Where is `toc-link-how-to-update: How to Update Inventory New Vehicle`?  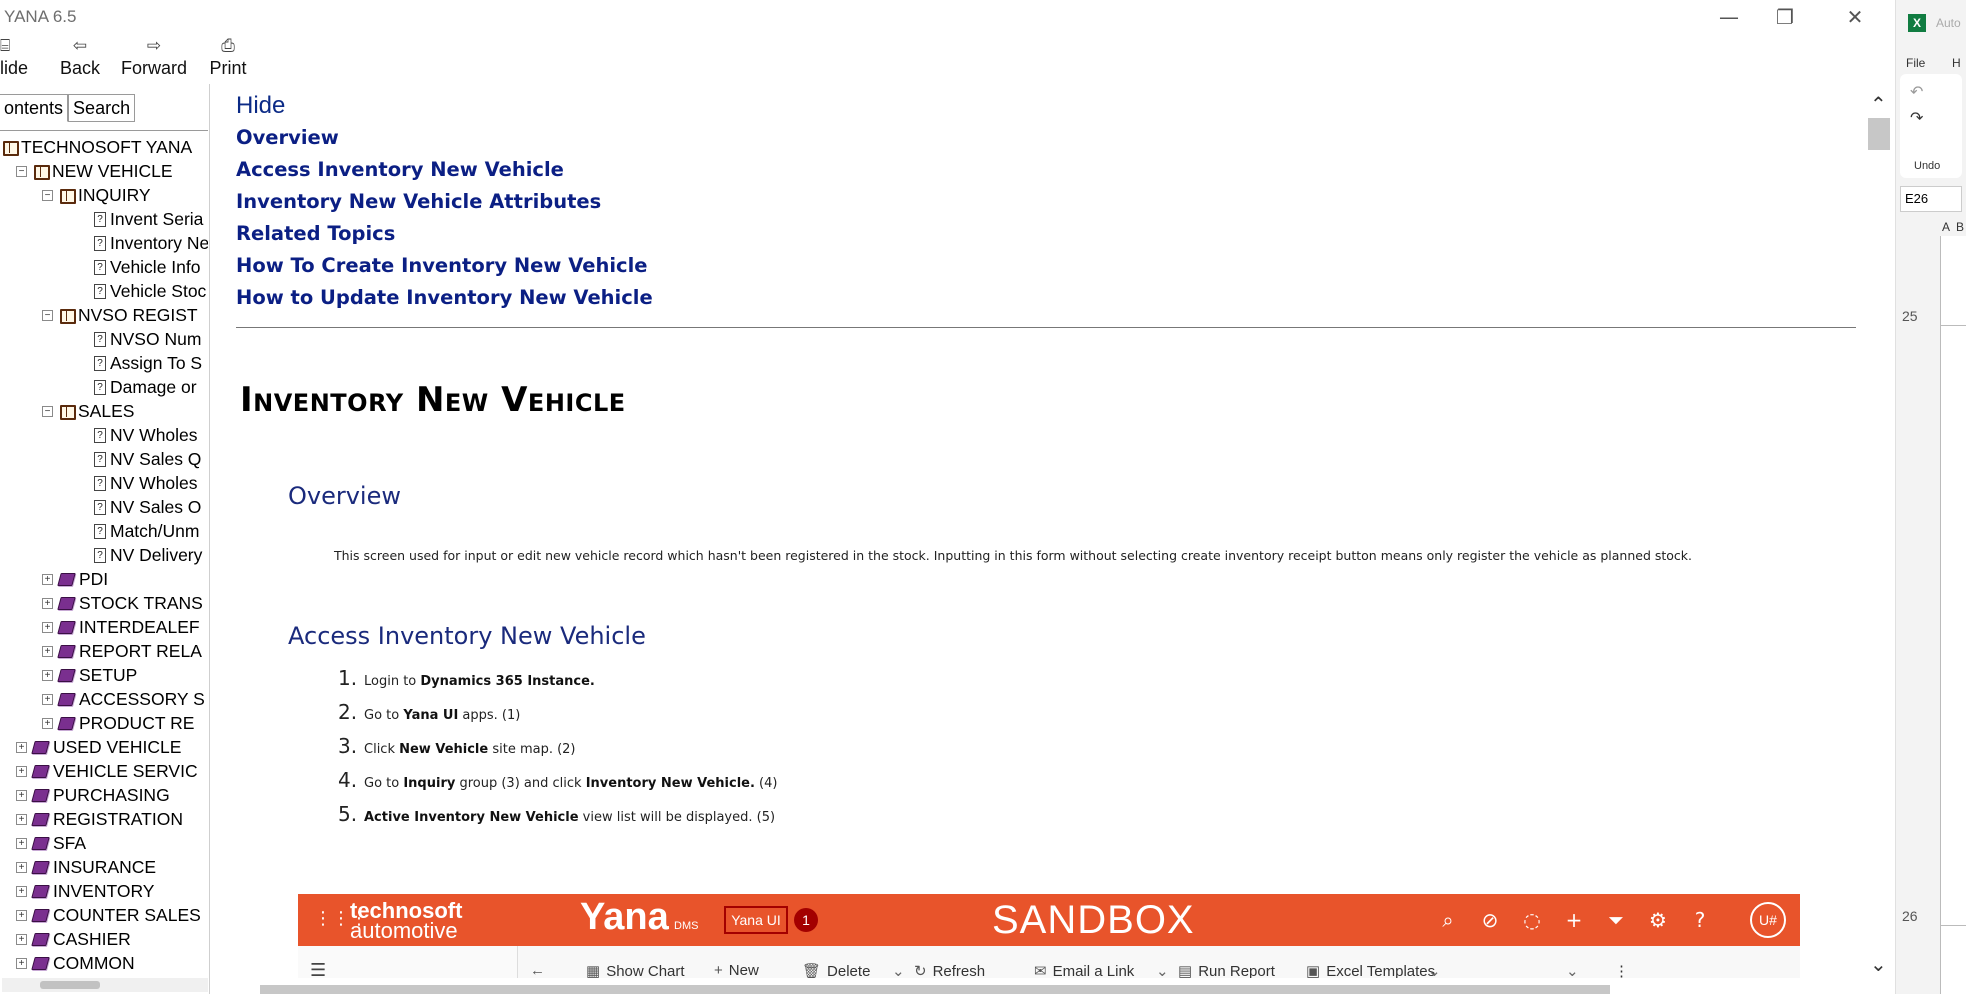 toc-link-how-to-update: How to Update Inventory New Vehicle is located at coordinates (444, 297).